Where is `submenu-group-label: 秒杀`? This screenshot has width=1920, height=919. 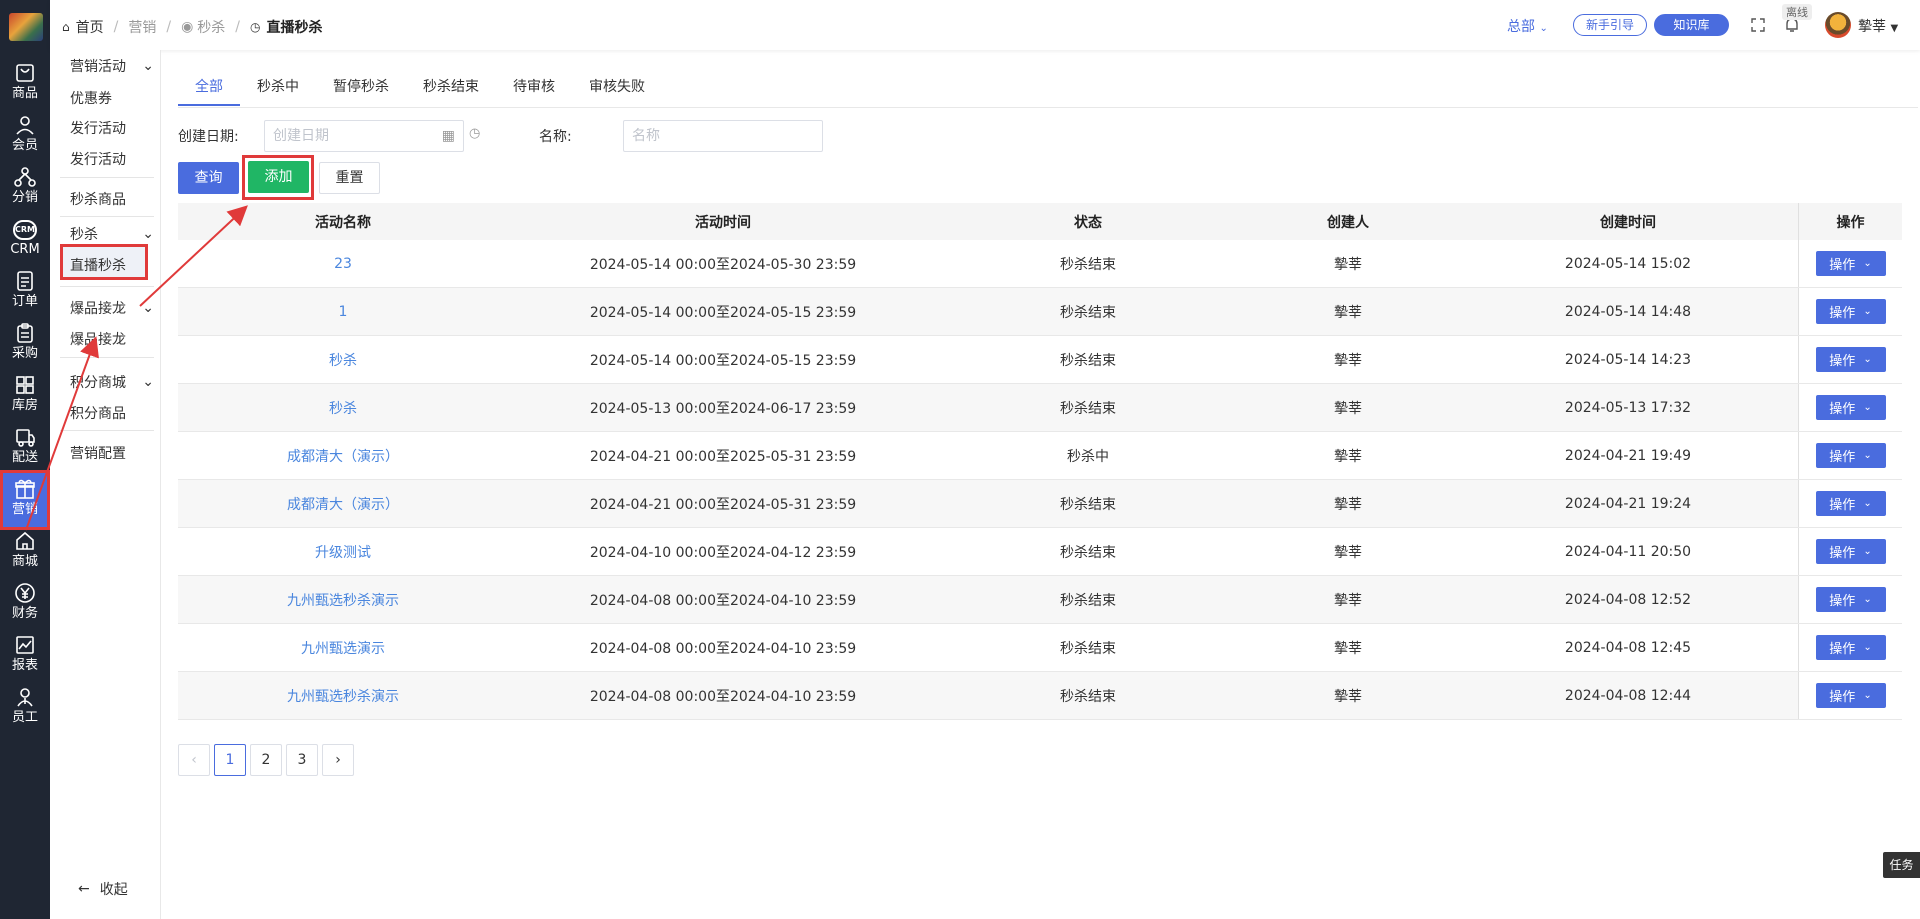
submenu-group-label: 秒杀 is located at coordinates (84, 235).